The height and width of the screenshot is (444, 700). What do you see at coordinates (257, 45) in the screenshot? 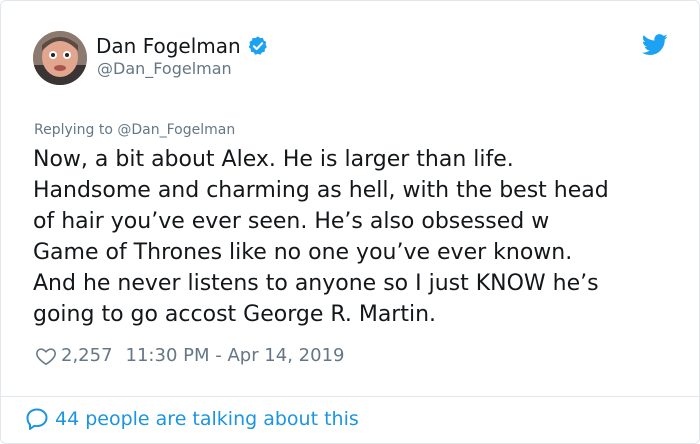
I see `verified-badge-icon` at bounding box center [257, 45].